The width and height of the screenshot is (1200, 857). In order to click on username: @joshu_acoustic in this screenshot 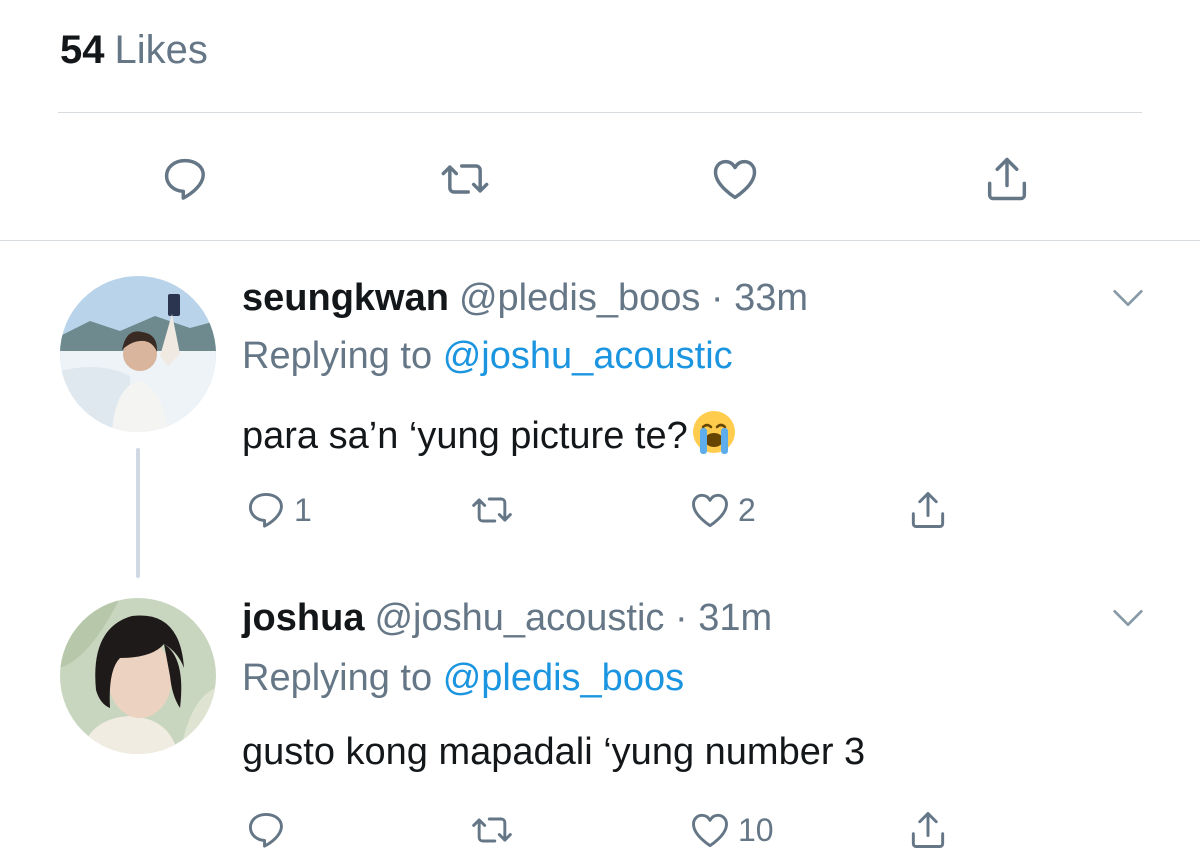, I will do `click(519, 618)`.